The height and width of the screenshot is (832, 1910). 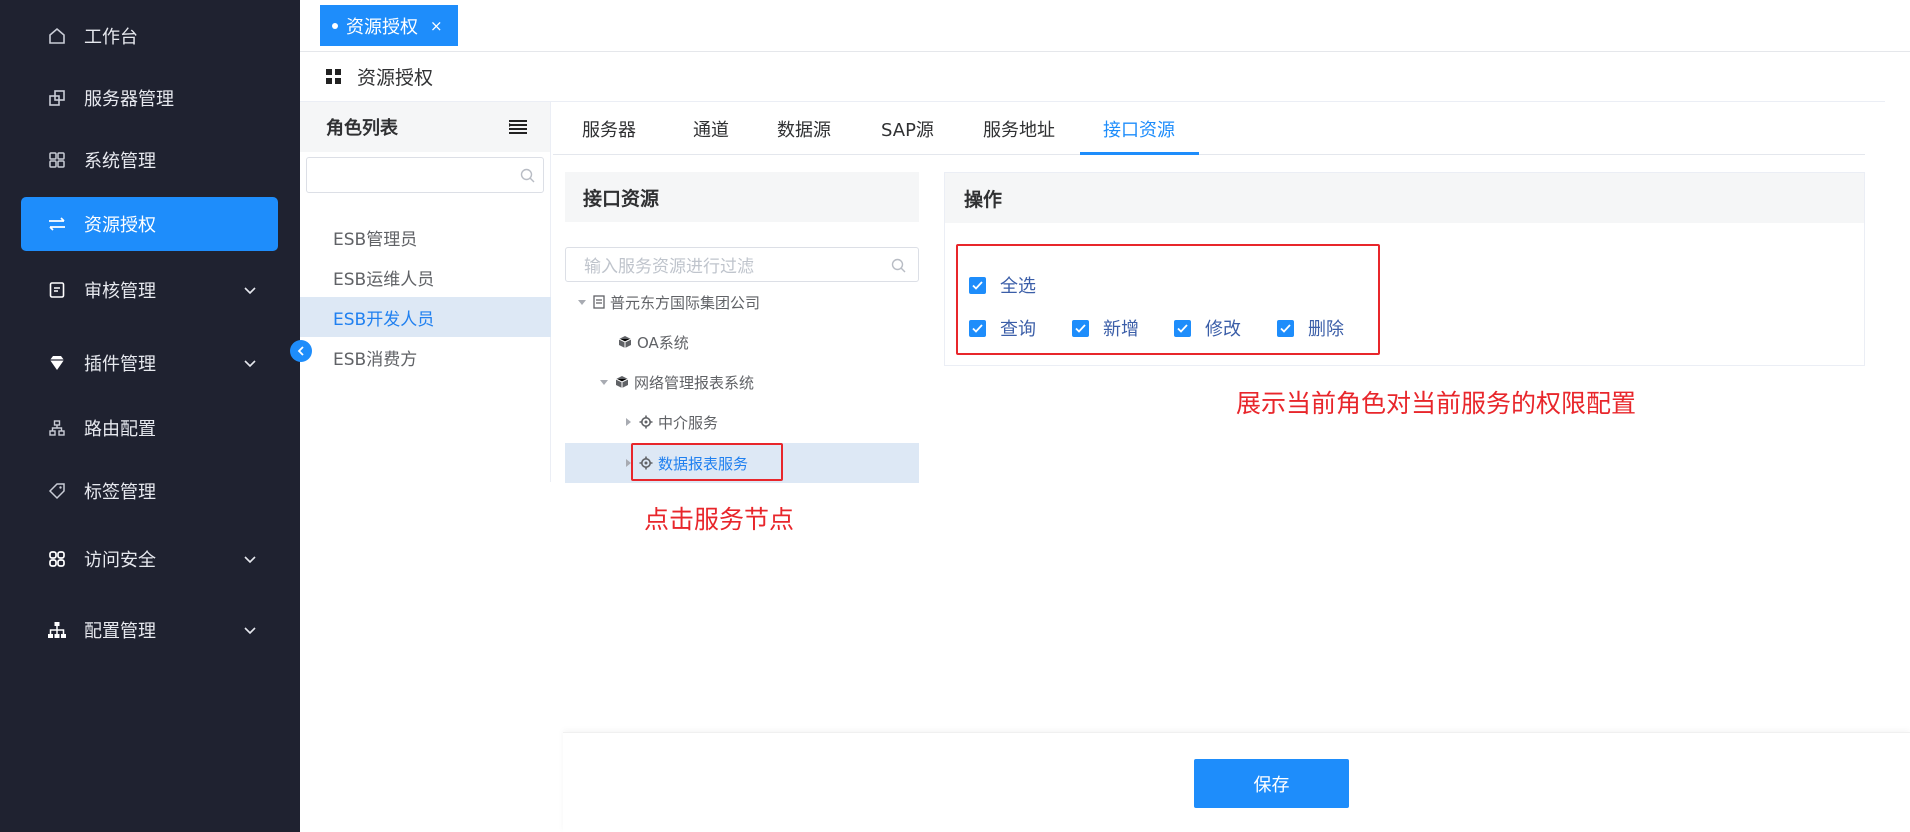 I want to click on sidebar-item-system: 系统管理, so click(x=149, y=160).